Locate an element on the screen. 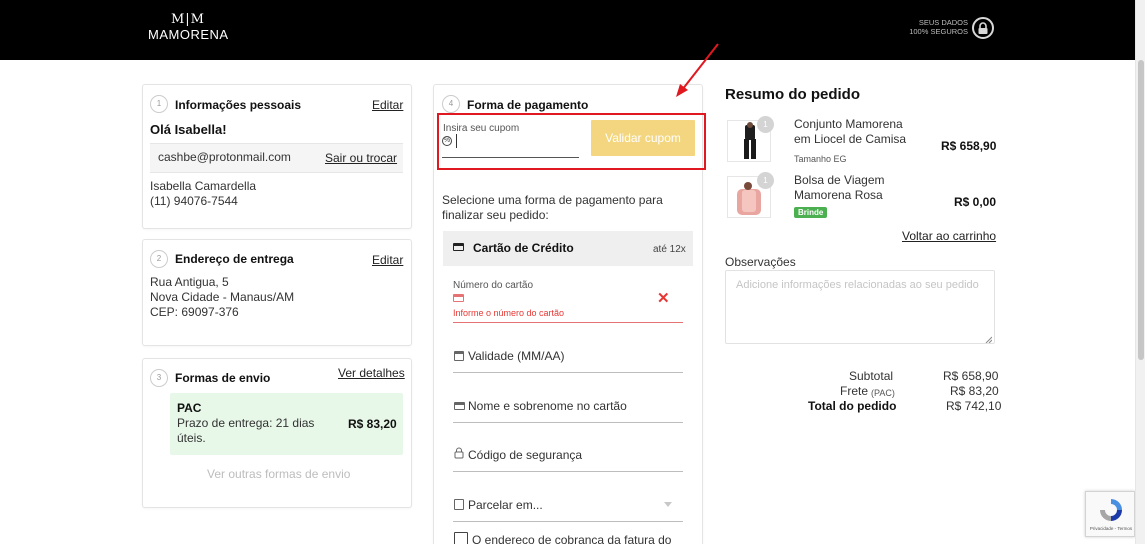 The height and width of the screenshot is (544, 1145). address-title: Endereço de entrega is located at coordinates (234, 259).